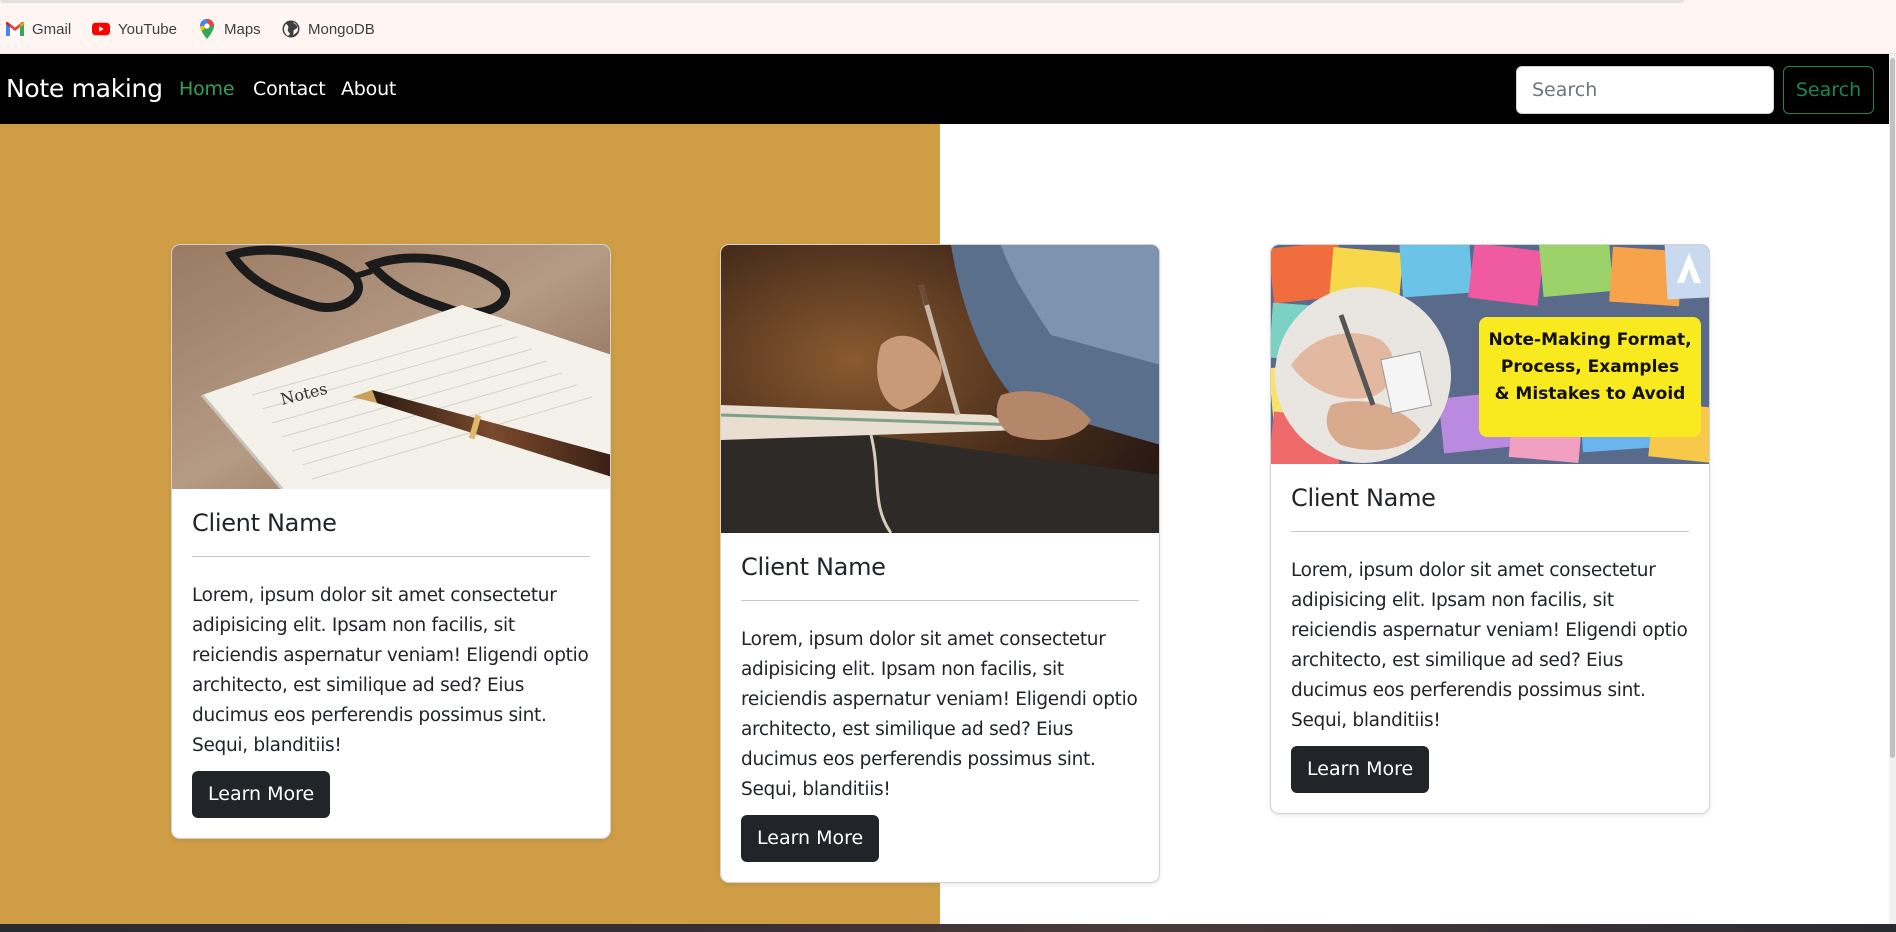 This screenshot has width=1896, height=932. Describe the element at coordinates (207, 29) in the screenshot. I see `maps-icon` at that location.